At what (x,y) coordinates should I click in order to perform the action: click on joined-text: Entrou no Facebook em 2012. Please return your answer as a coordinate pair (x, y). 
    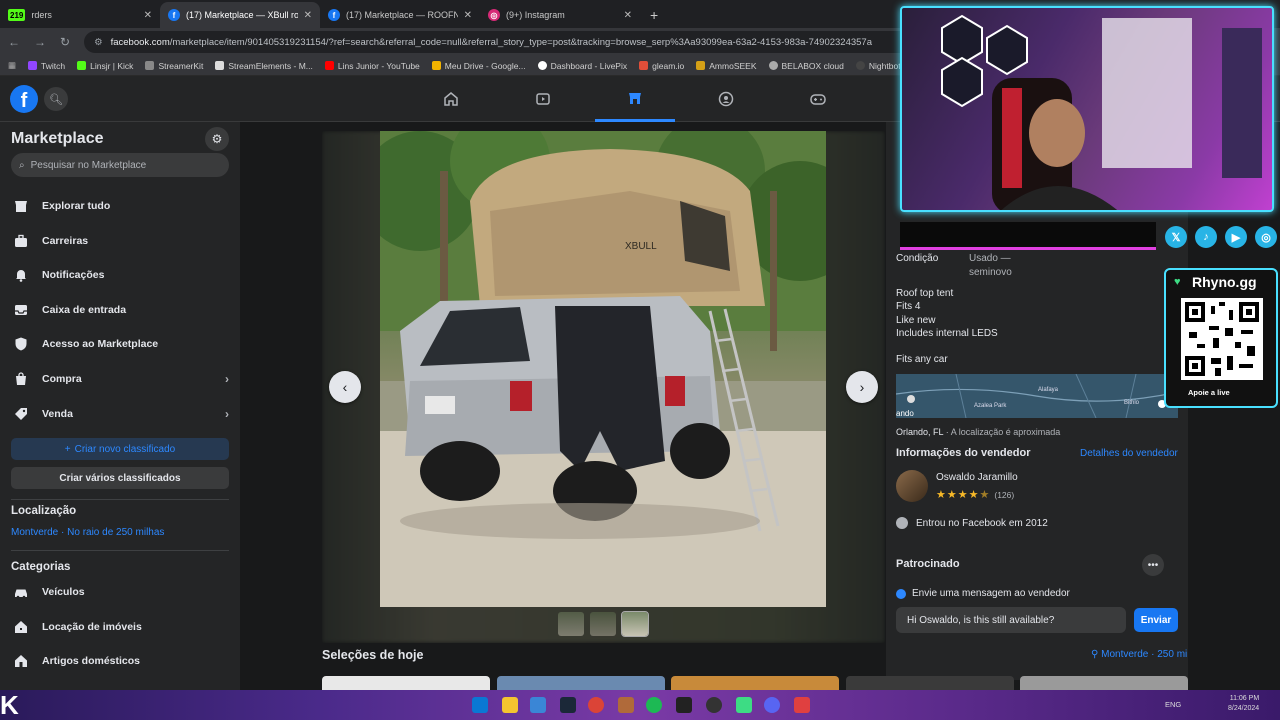
    Looking at the image, I should click on (982, 523).